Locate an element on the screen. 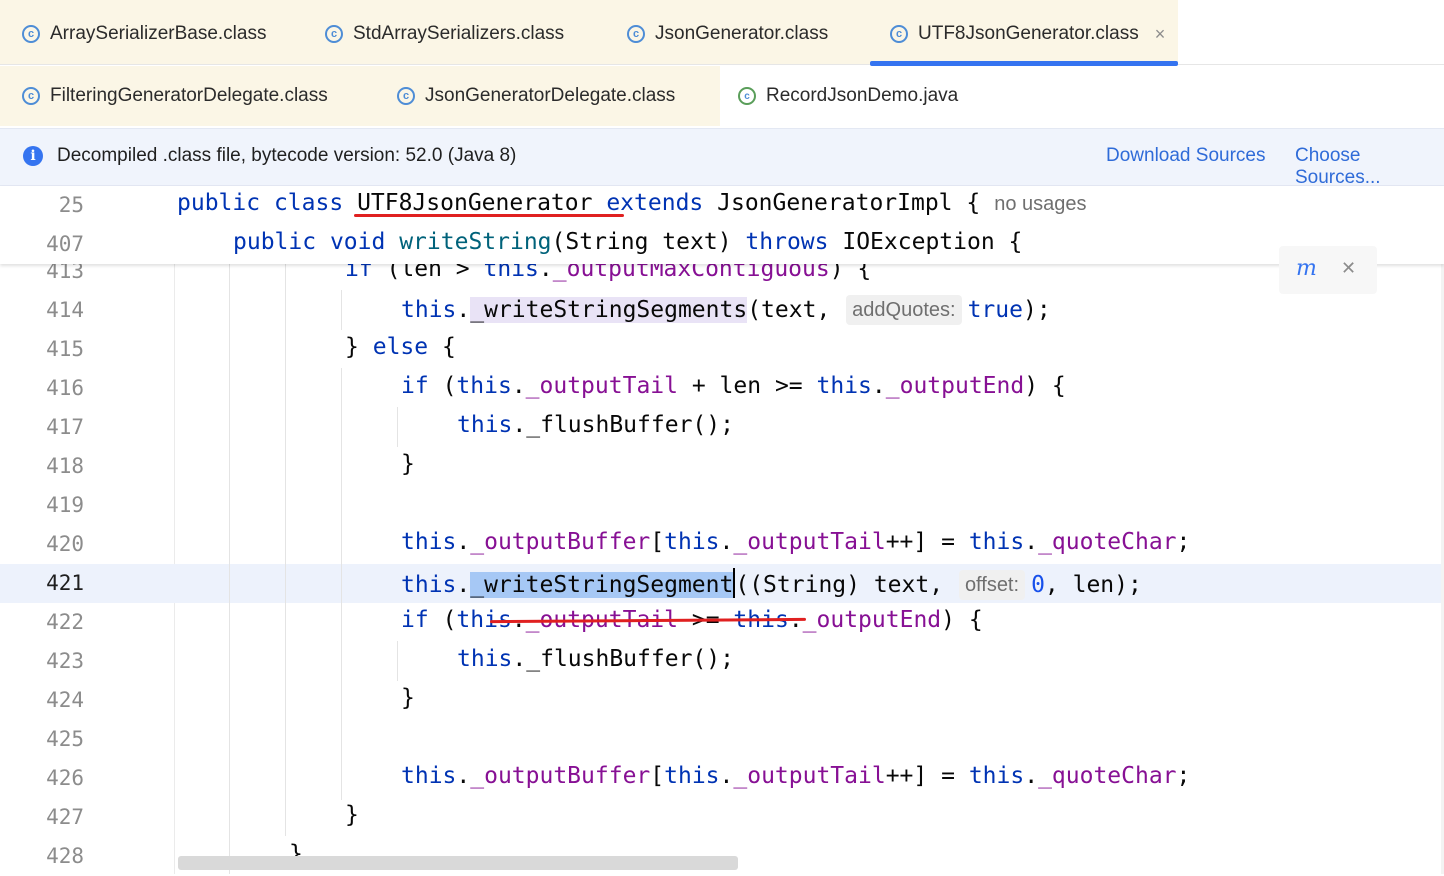  line-number: 418 is located at coordinates (65, 466).